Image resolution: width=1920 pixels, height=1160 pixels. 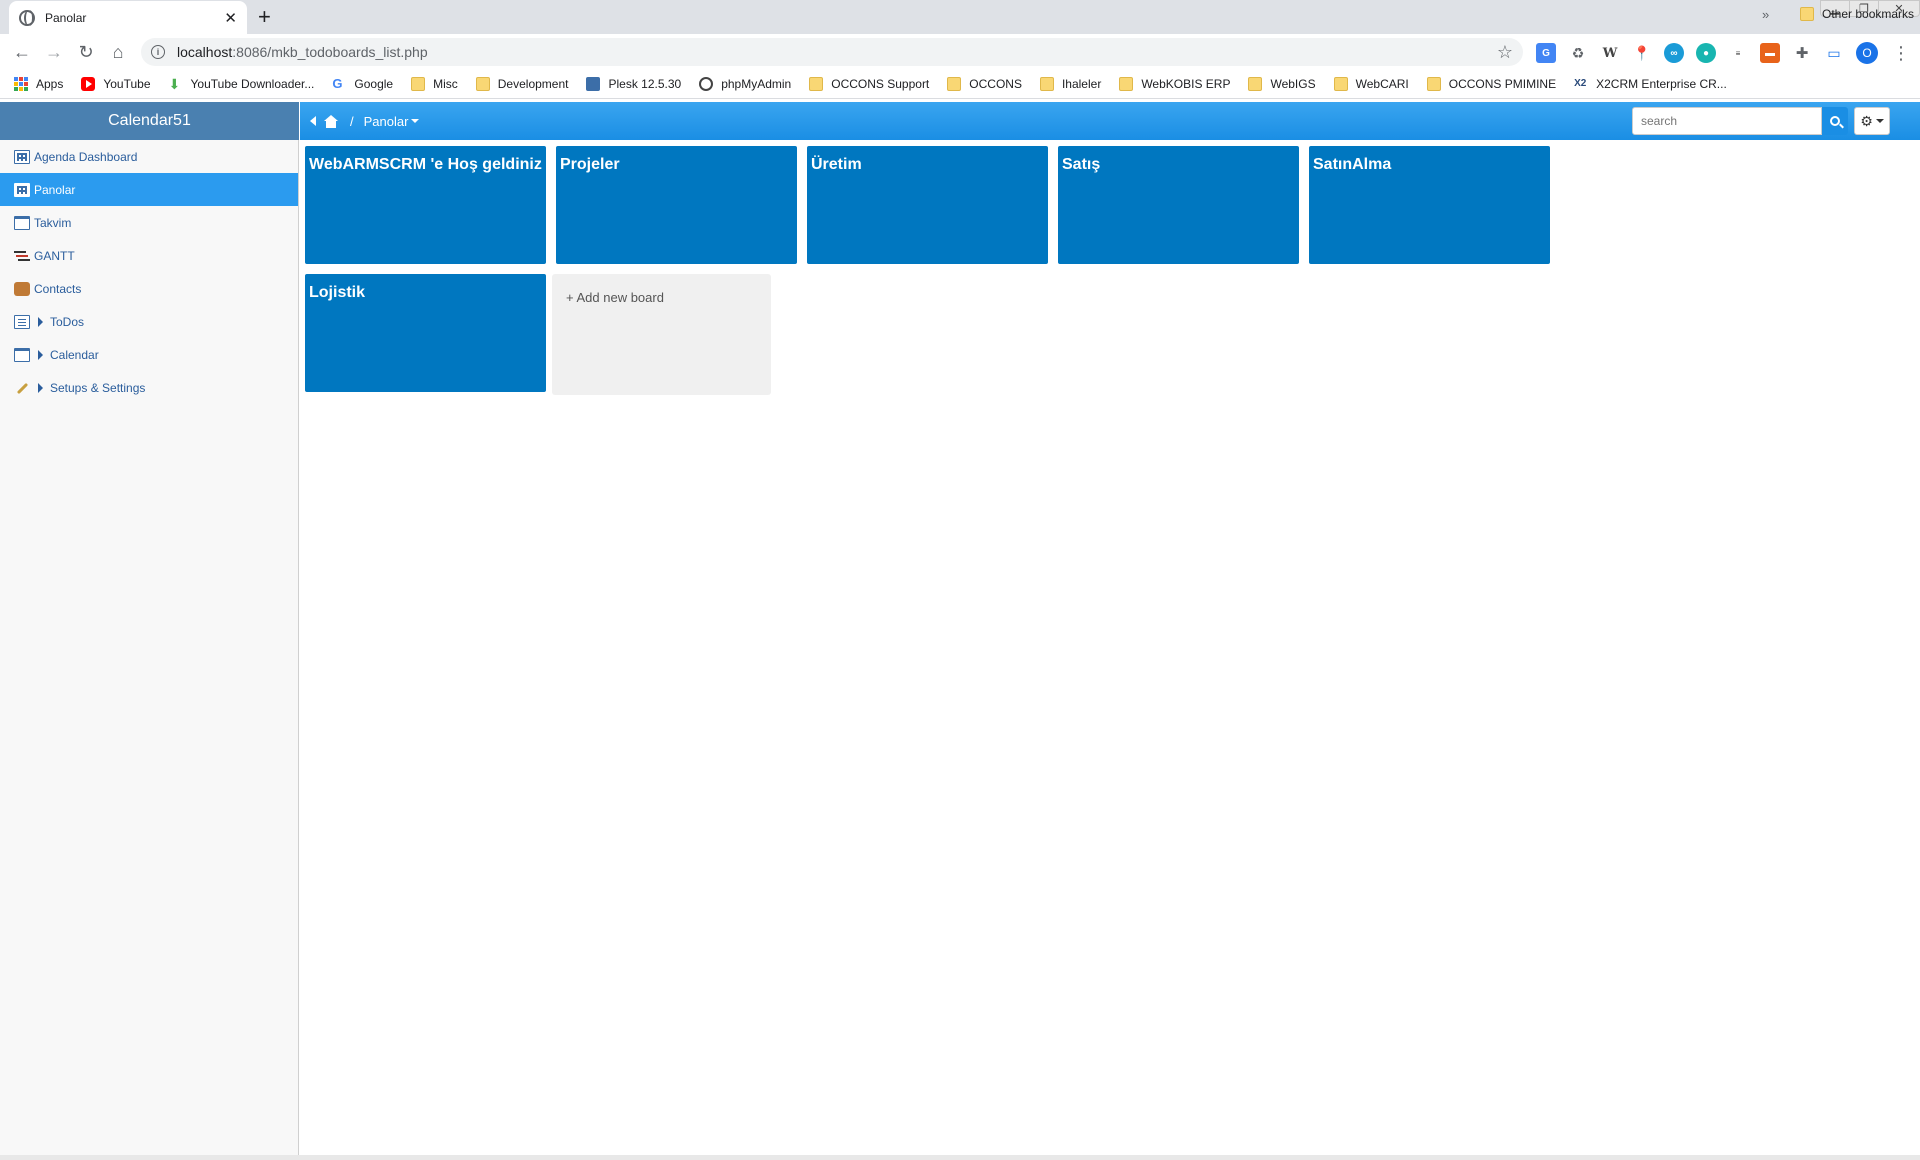 What do you see at coordinates (927, 205) in the screenshot?
I see `board-tile: Üretim` at bounding box center [927, 205].